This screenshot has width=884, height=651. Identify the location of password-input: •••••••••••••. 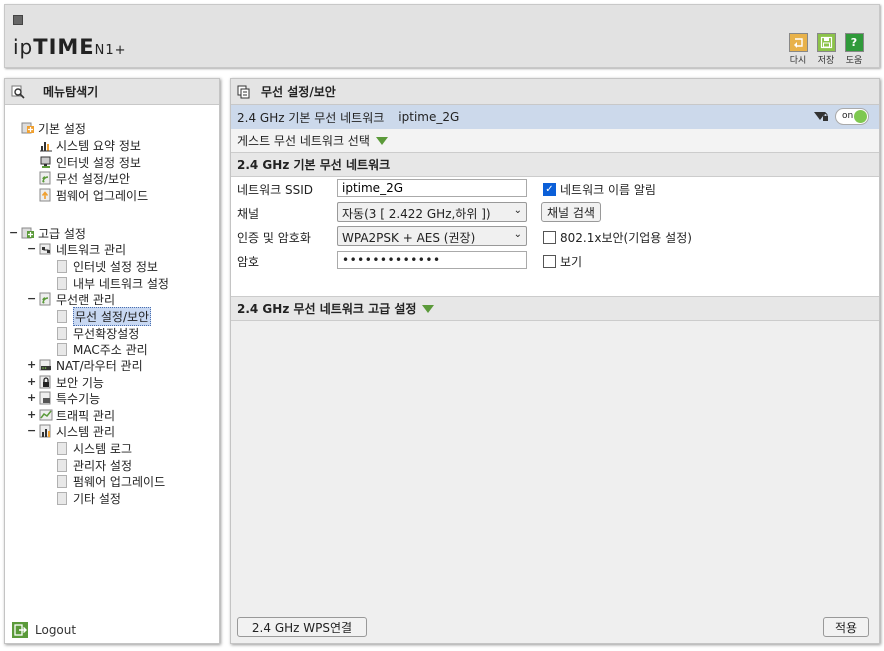
(432, 260).